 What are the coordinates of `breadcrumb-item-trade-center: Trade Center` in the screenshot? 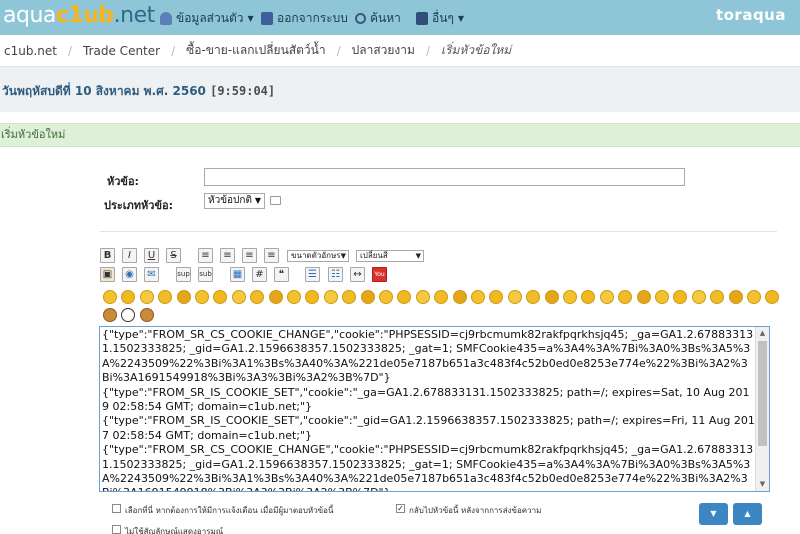 It's located at (121, 51).